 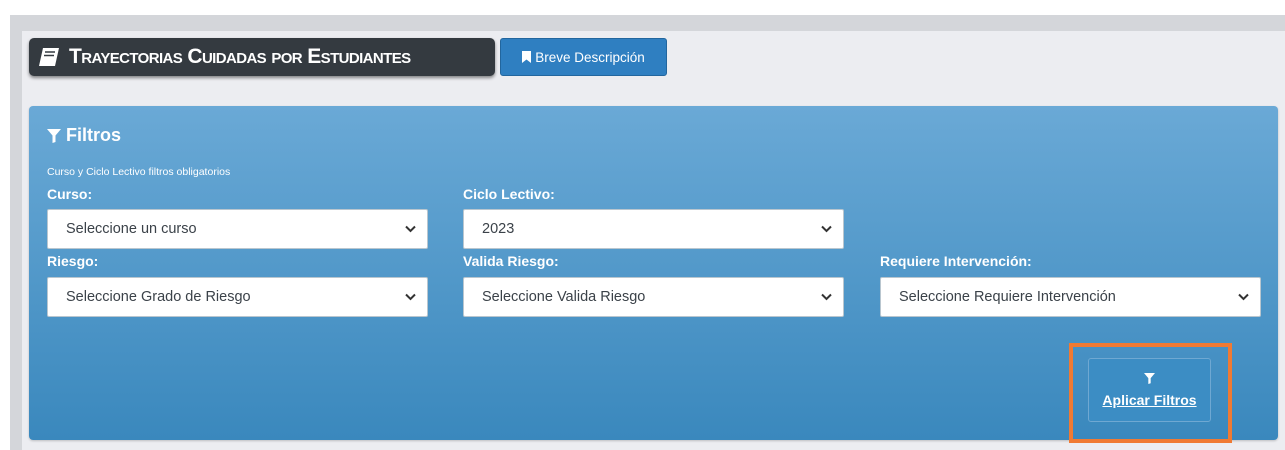 What do you see at coordinates (527, 57) in the screenshot?
I see `bookmark-icon` at bounding box center [527, 57].